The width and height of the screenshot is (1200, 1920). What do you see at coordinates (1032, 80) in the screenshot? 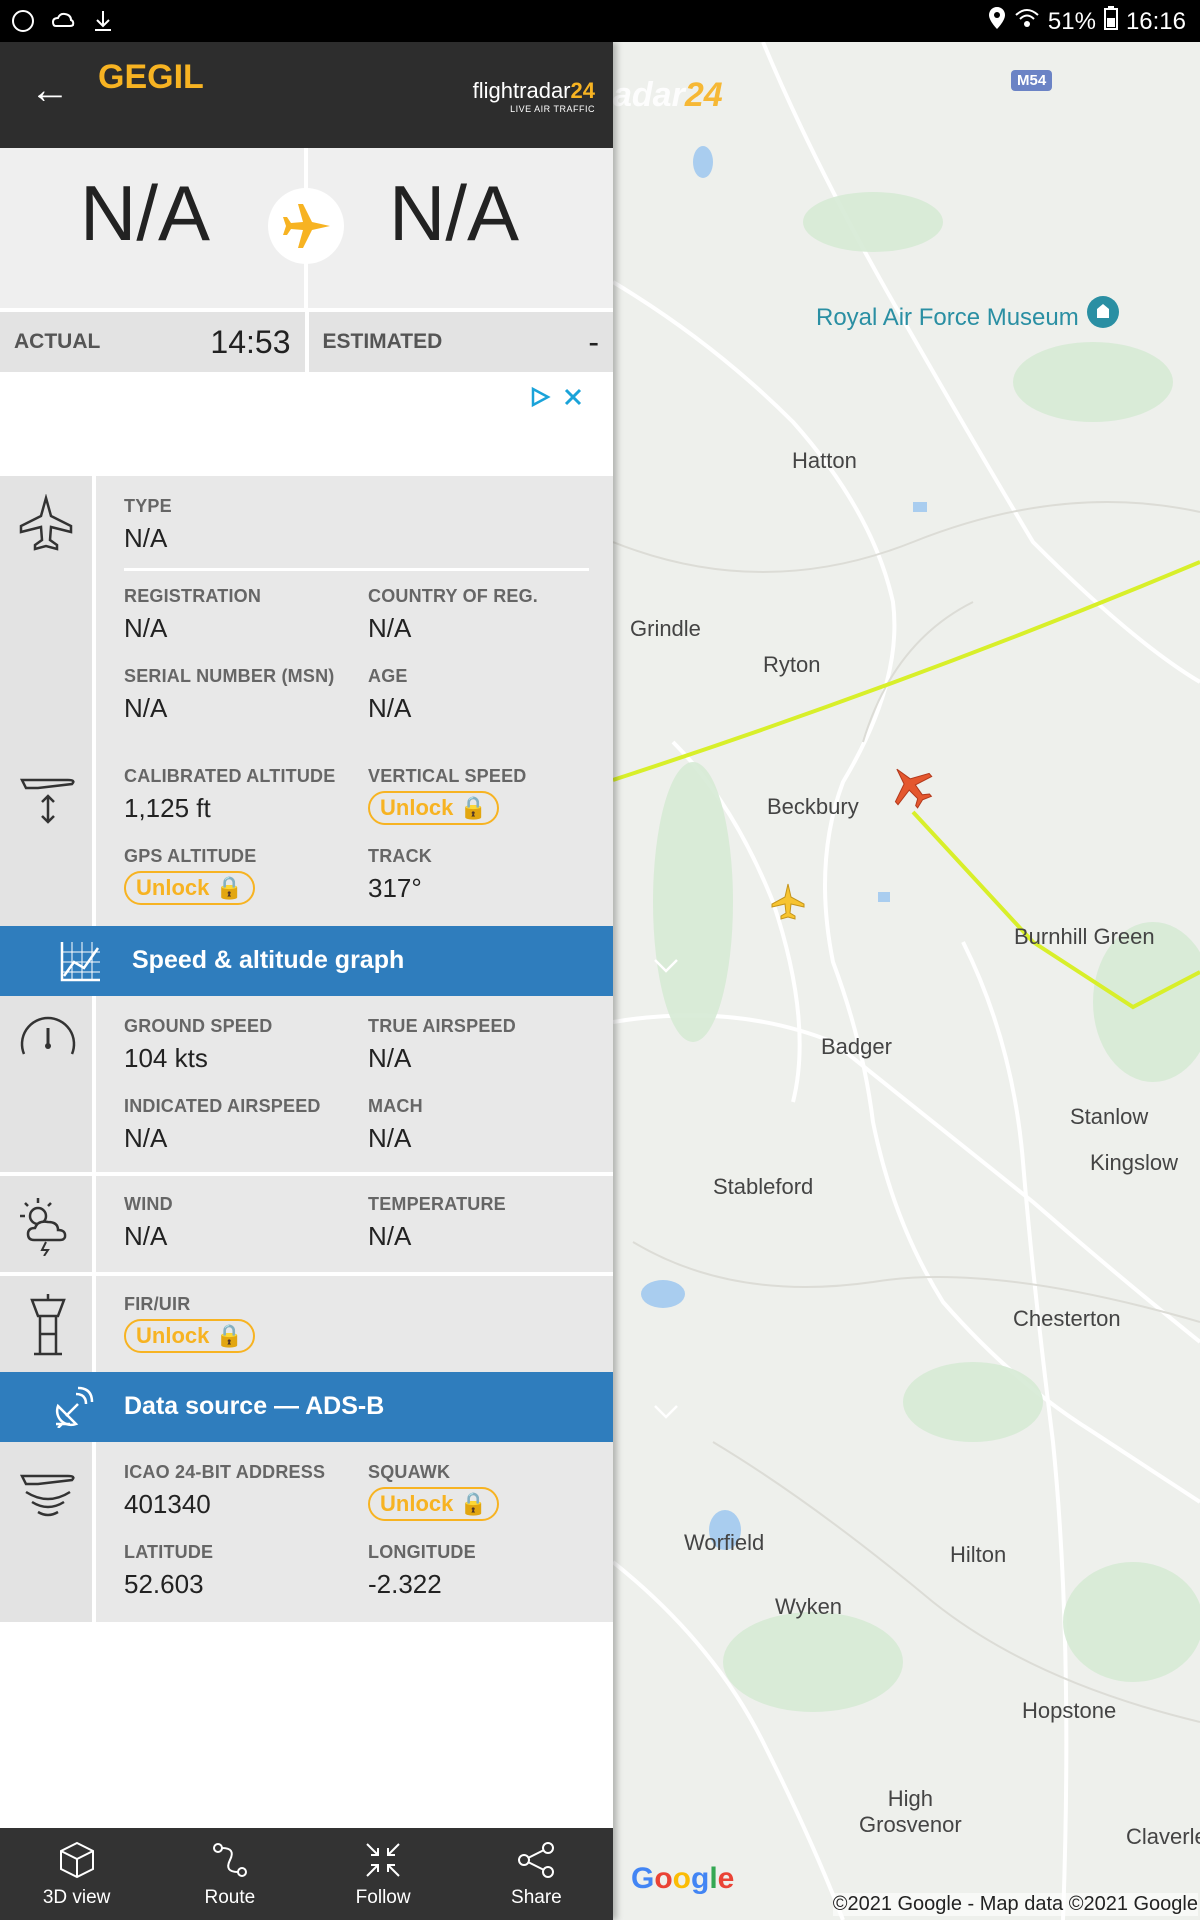
I see `road-badge: M54` at bounding box center [1032, 80].